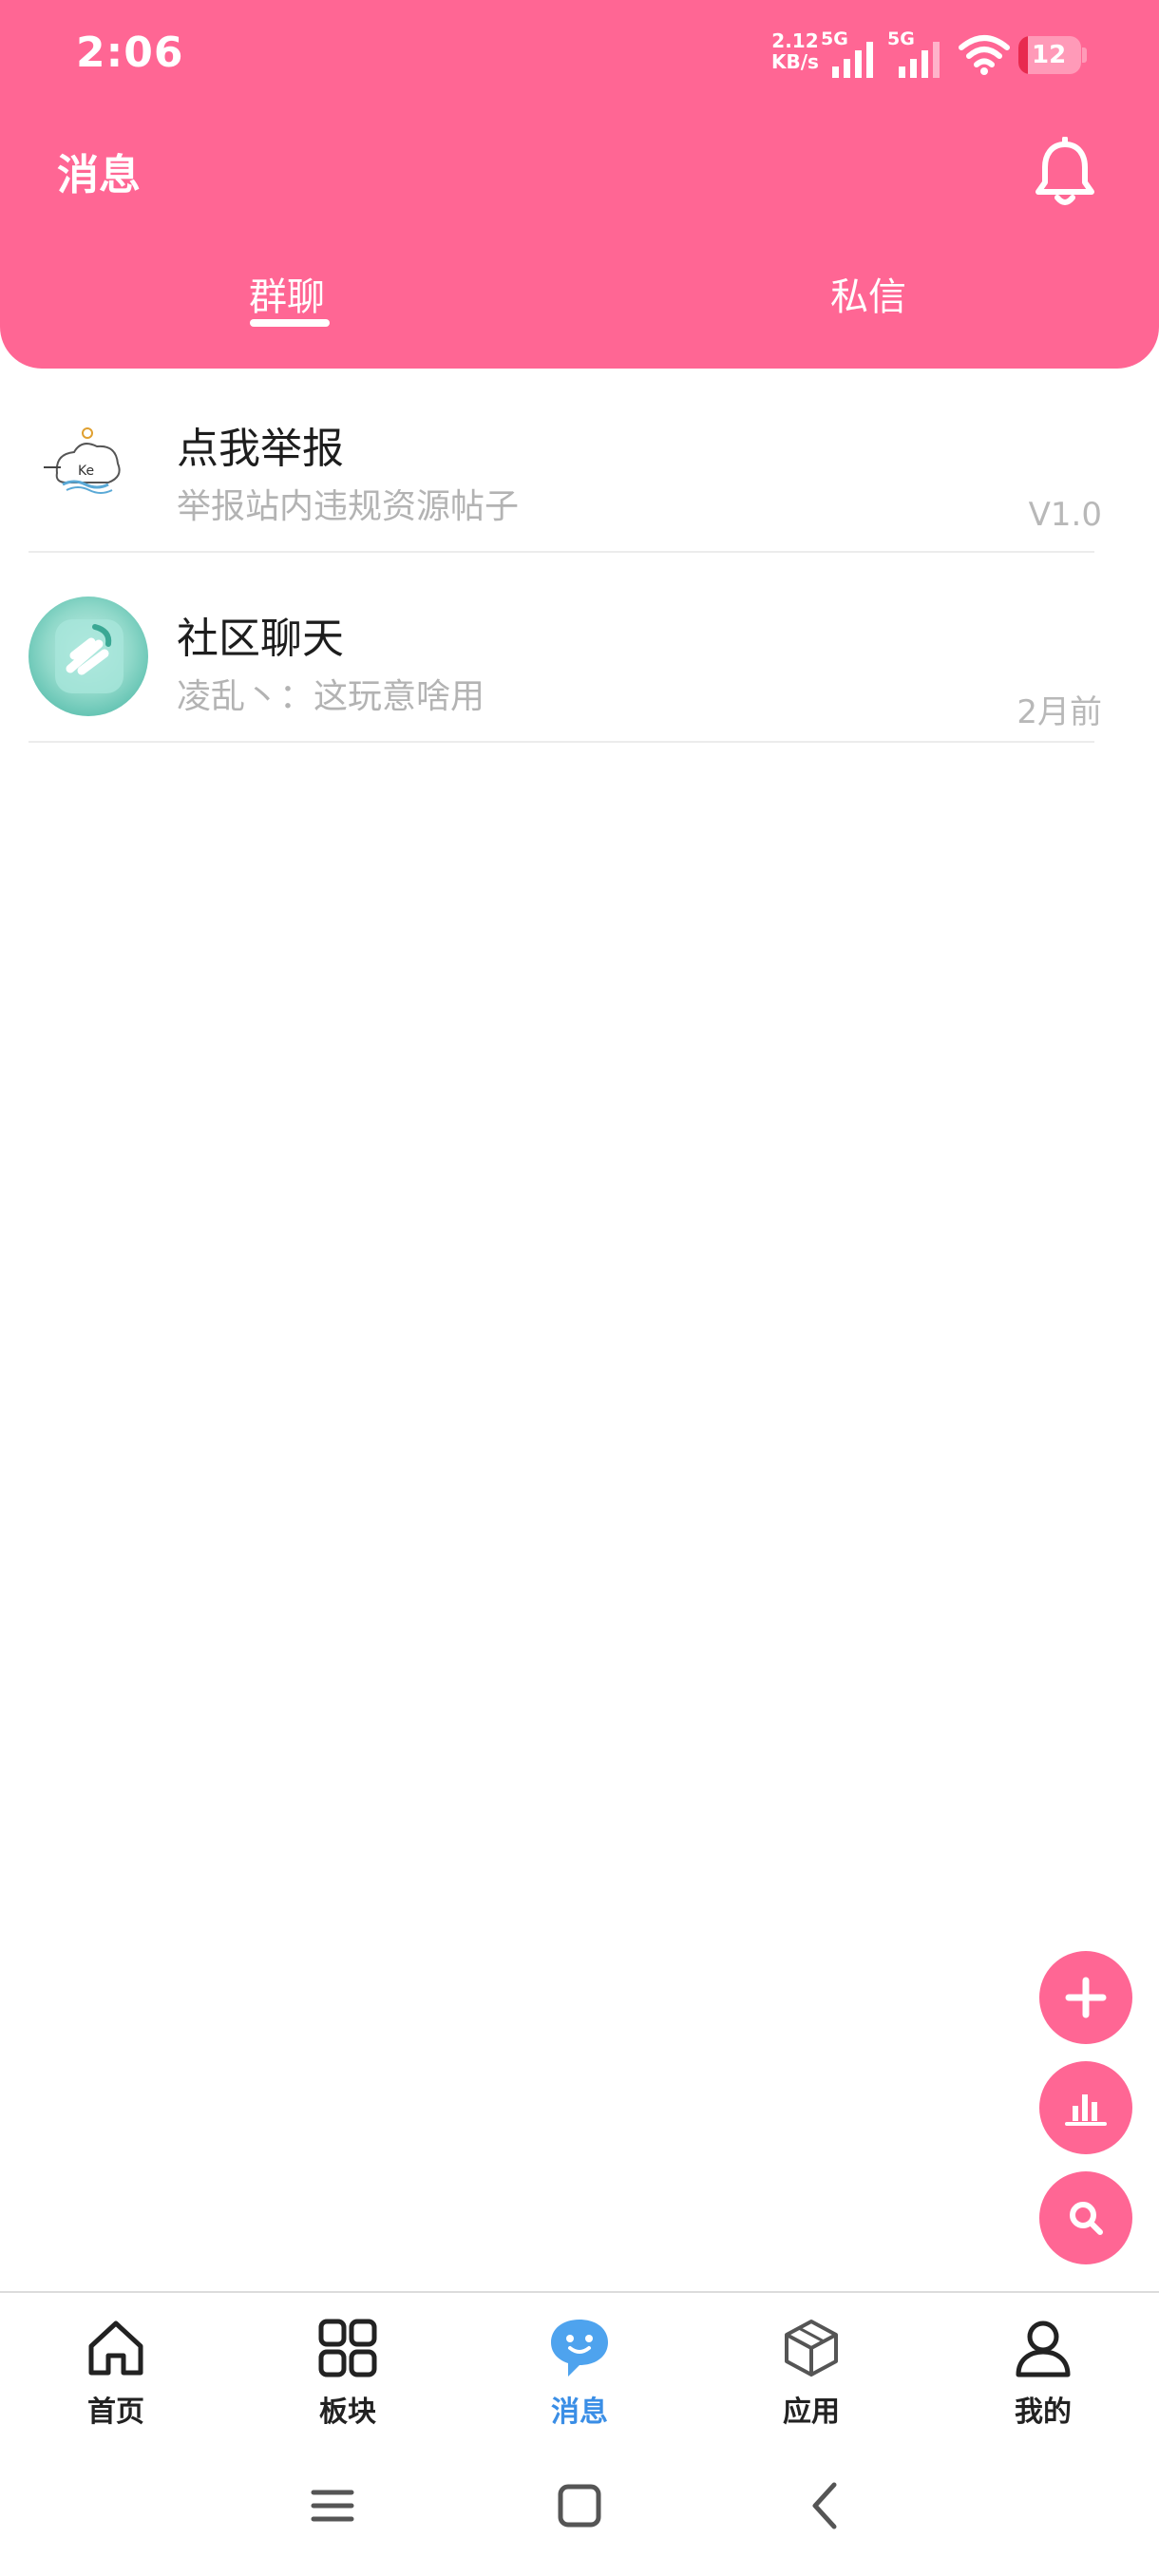  Describe the element at coordinates (795, 40) in the screenshot. I see `network-speed-value: 2.12` at that location.